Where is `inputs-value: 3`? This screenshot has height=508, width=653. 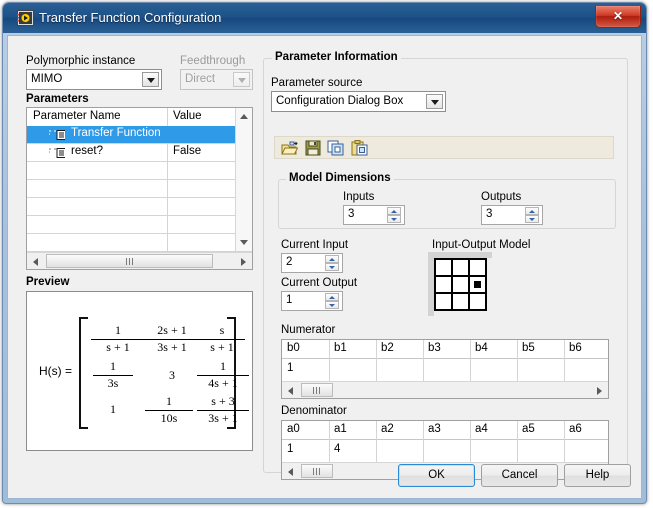 inputs-value: 3 is located at coordinates (351, 214).